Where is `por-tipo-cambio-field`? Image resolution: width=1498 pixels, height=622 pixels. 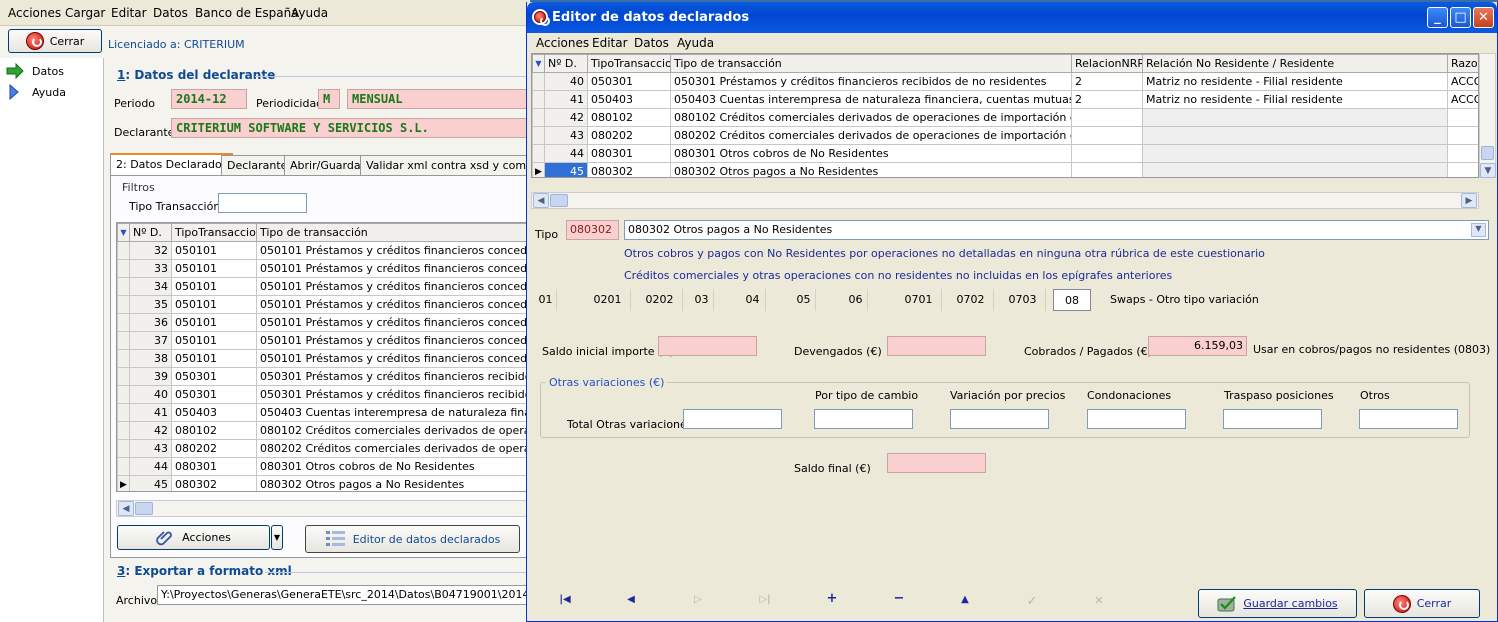 por-tipo-cambio-field is located at coordinates (863, 419).